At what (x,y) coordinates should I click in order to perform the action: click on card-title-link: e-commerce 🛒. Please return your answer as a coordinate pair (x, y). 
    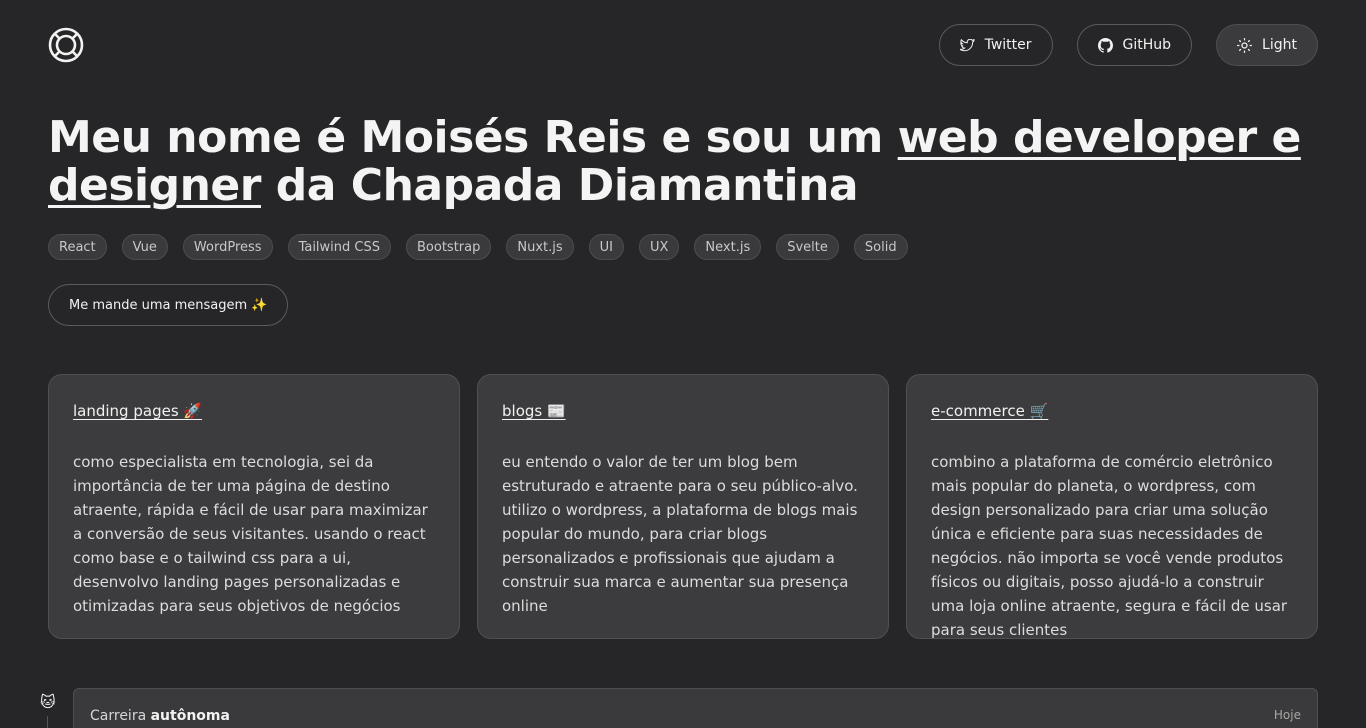
    Looking at the image, I should click on (989, 411).